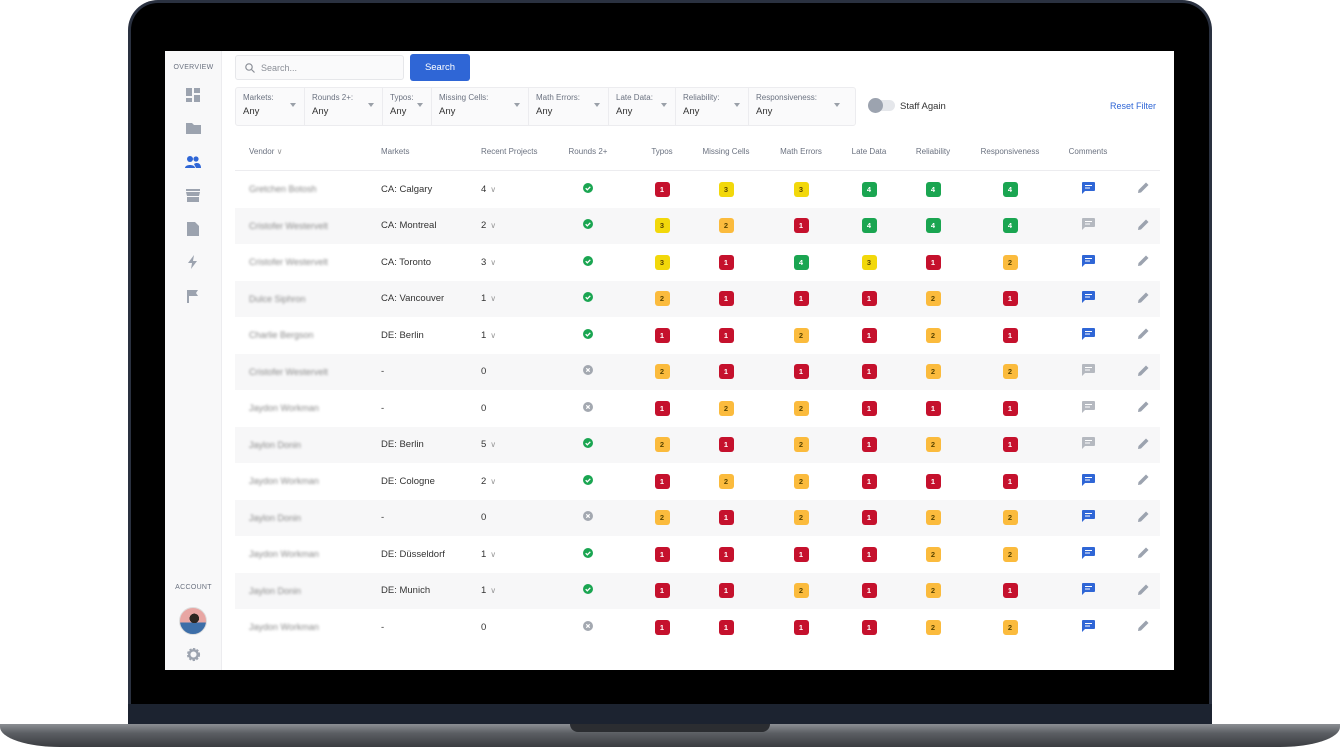 The width and height of the screenshot is (1340, 747). Describe the element at coordinates (697, 554) in the screenshot. I see `table-row: Jaydon Workman DE: Düsseldorf 1 ∨ 1 1 1 1 2 2` at that location.